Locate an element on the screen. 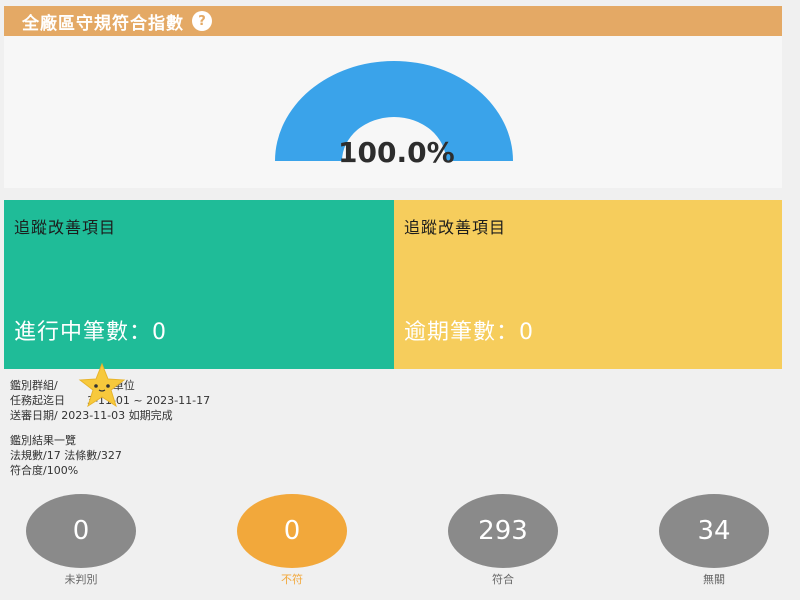 The width and height of the screenshot is (800, 600). star-mascot-icon is located at coordinates (102, 385).